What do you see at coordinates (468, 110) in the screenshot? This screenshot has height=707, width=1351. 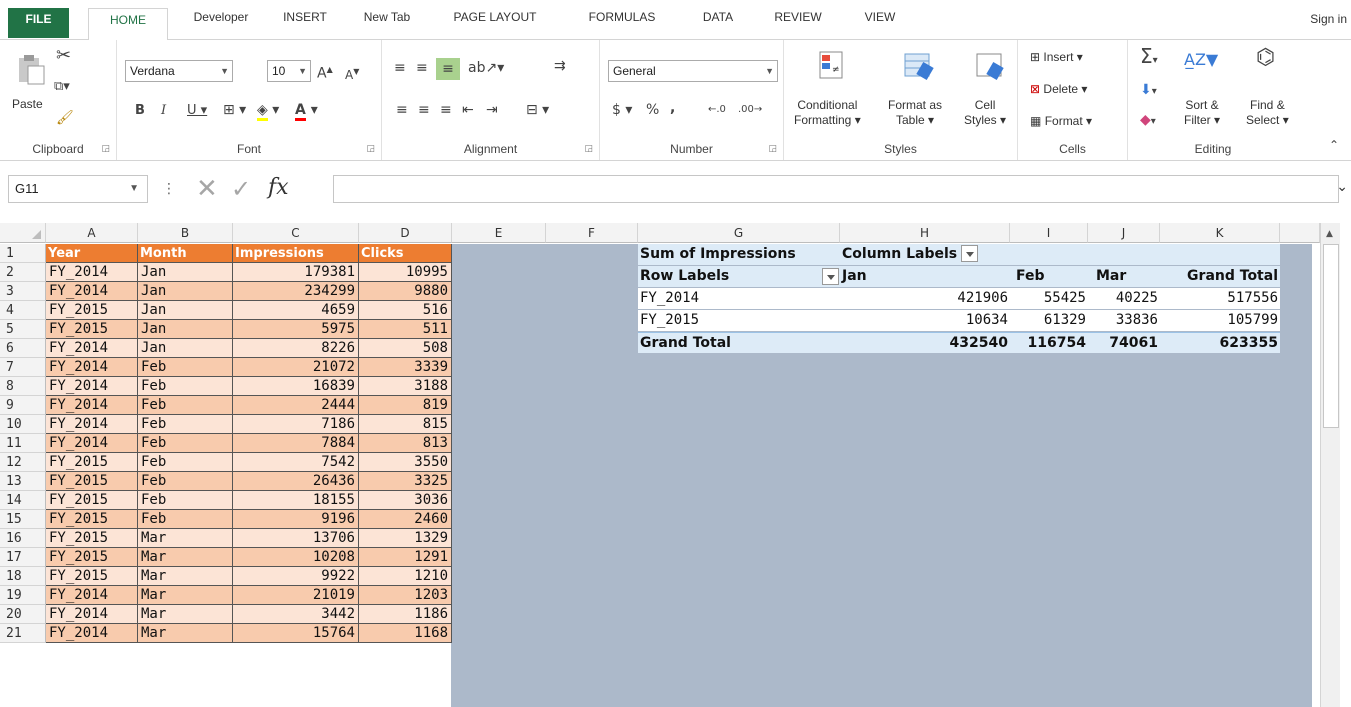 I see `decrease-indent-icon: ⇤` at bounding box center [468, 110].